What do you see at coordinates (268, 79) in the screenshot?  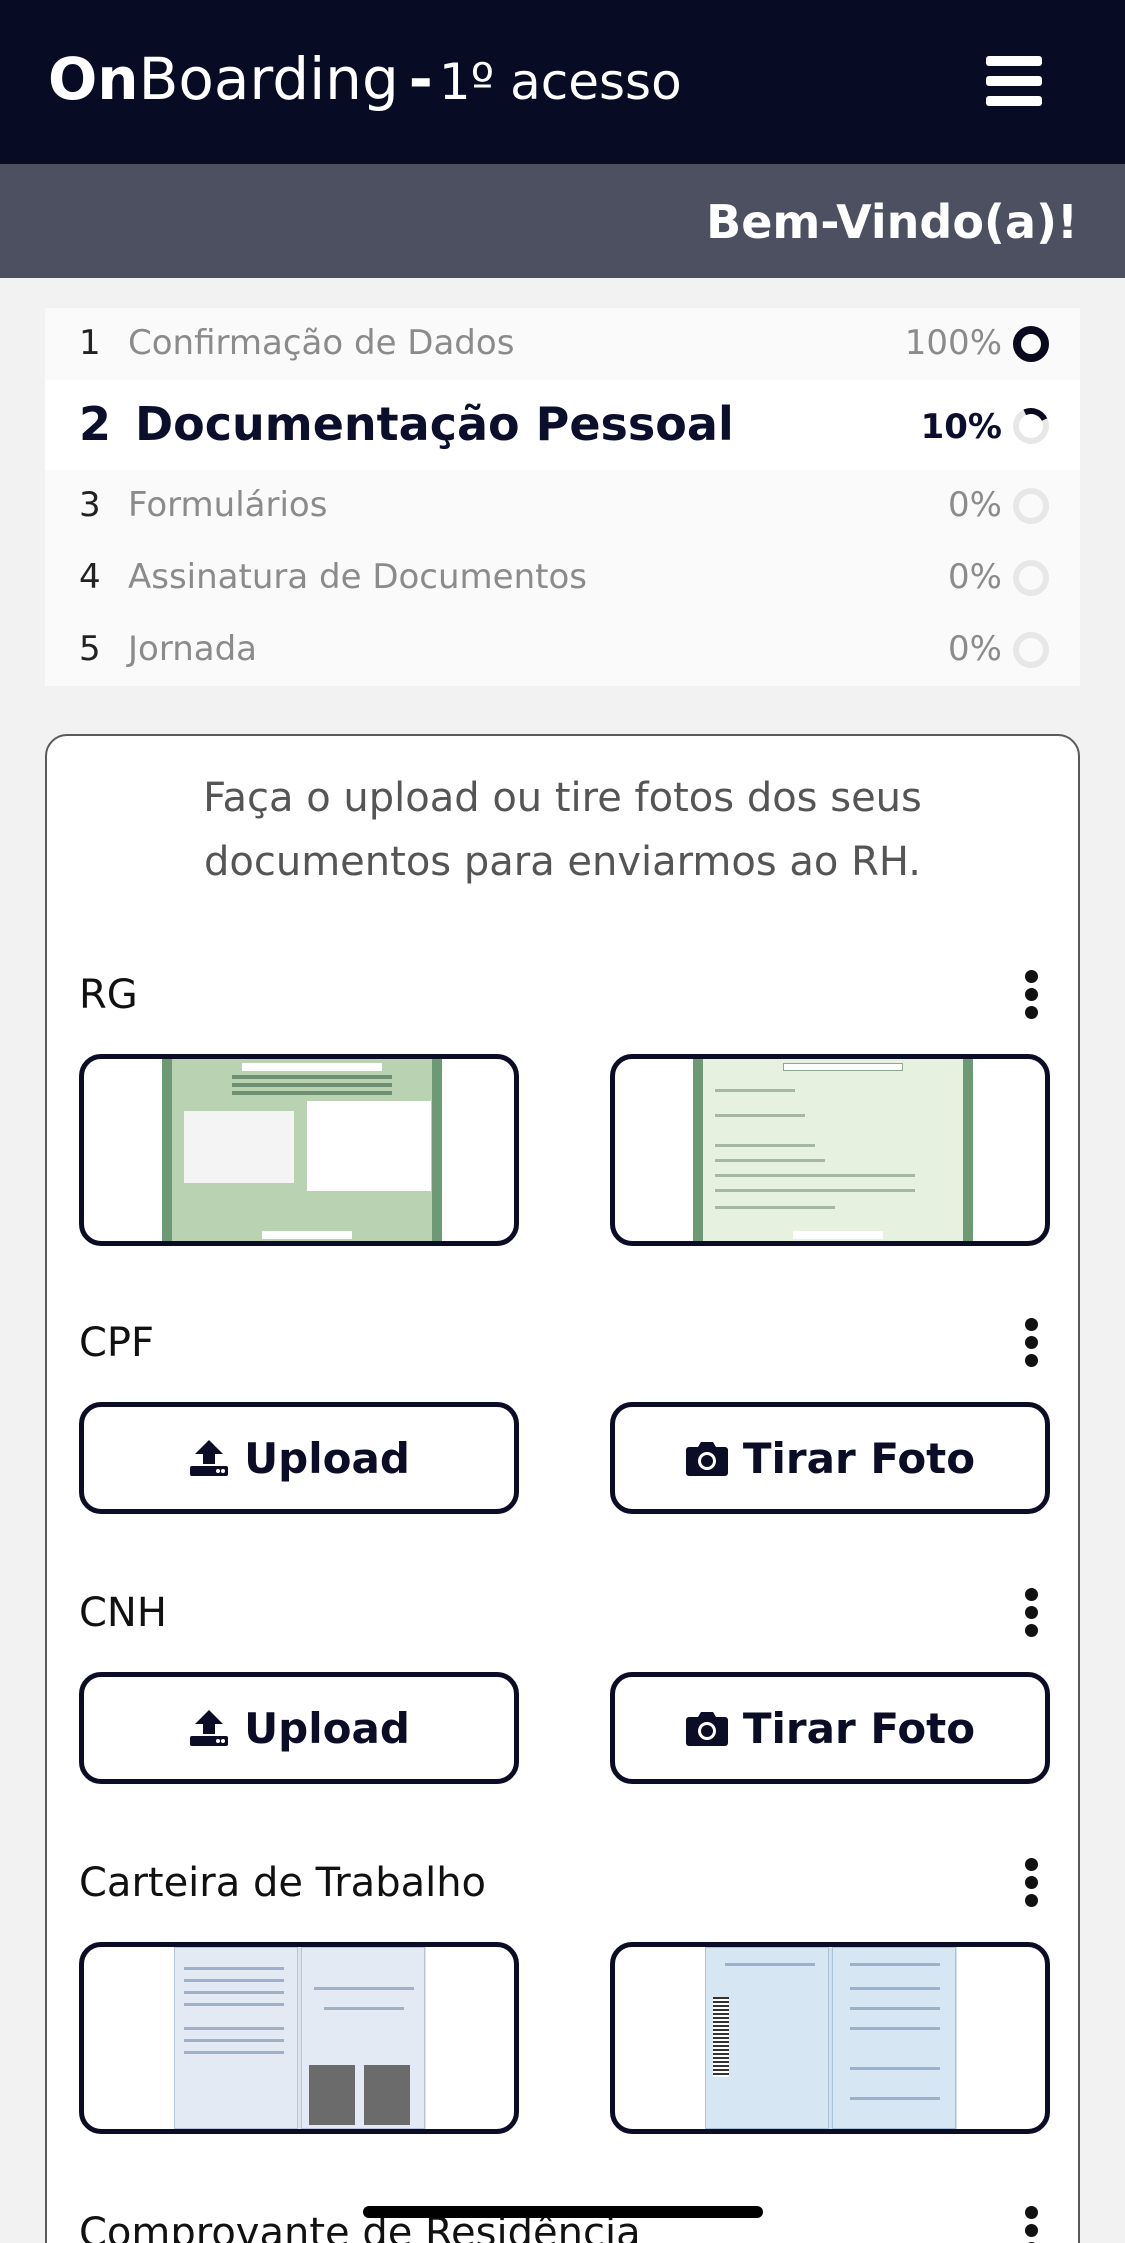 I see `brand-rest: Boarding` at bounding box center [268, 79].